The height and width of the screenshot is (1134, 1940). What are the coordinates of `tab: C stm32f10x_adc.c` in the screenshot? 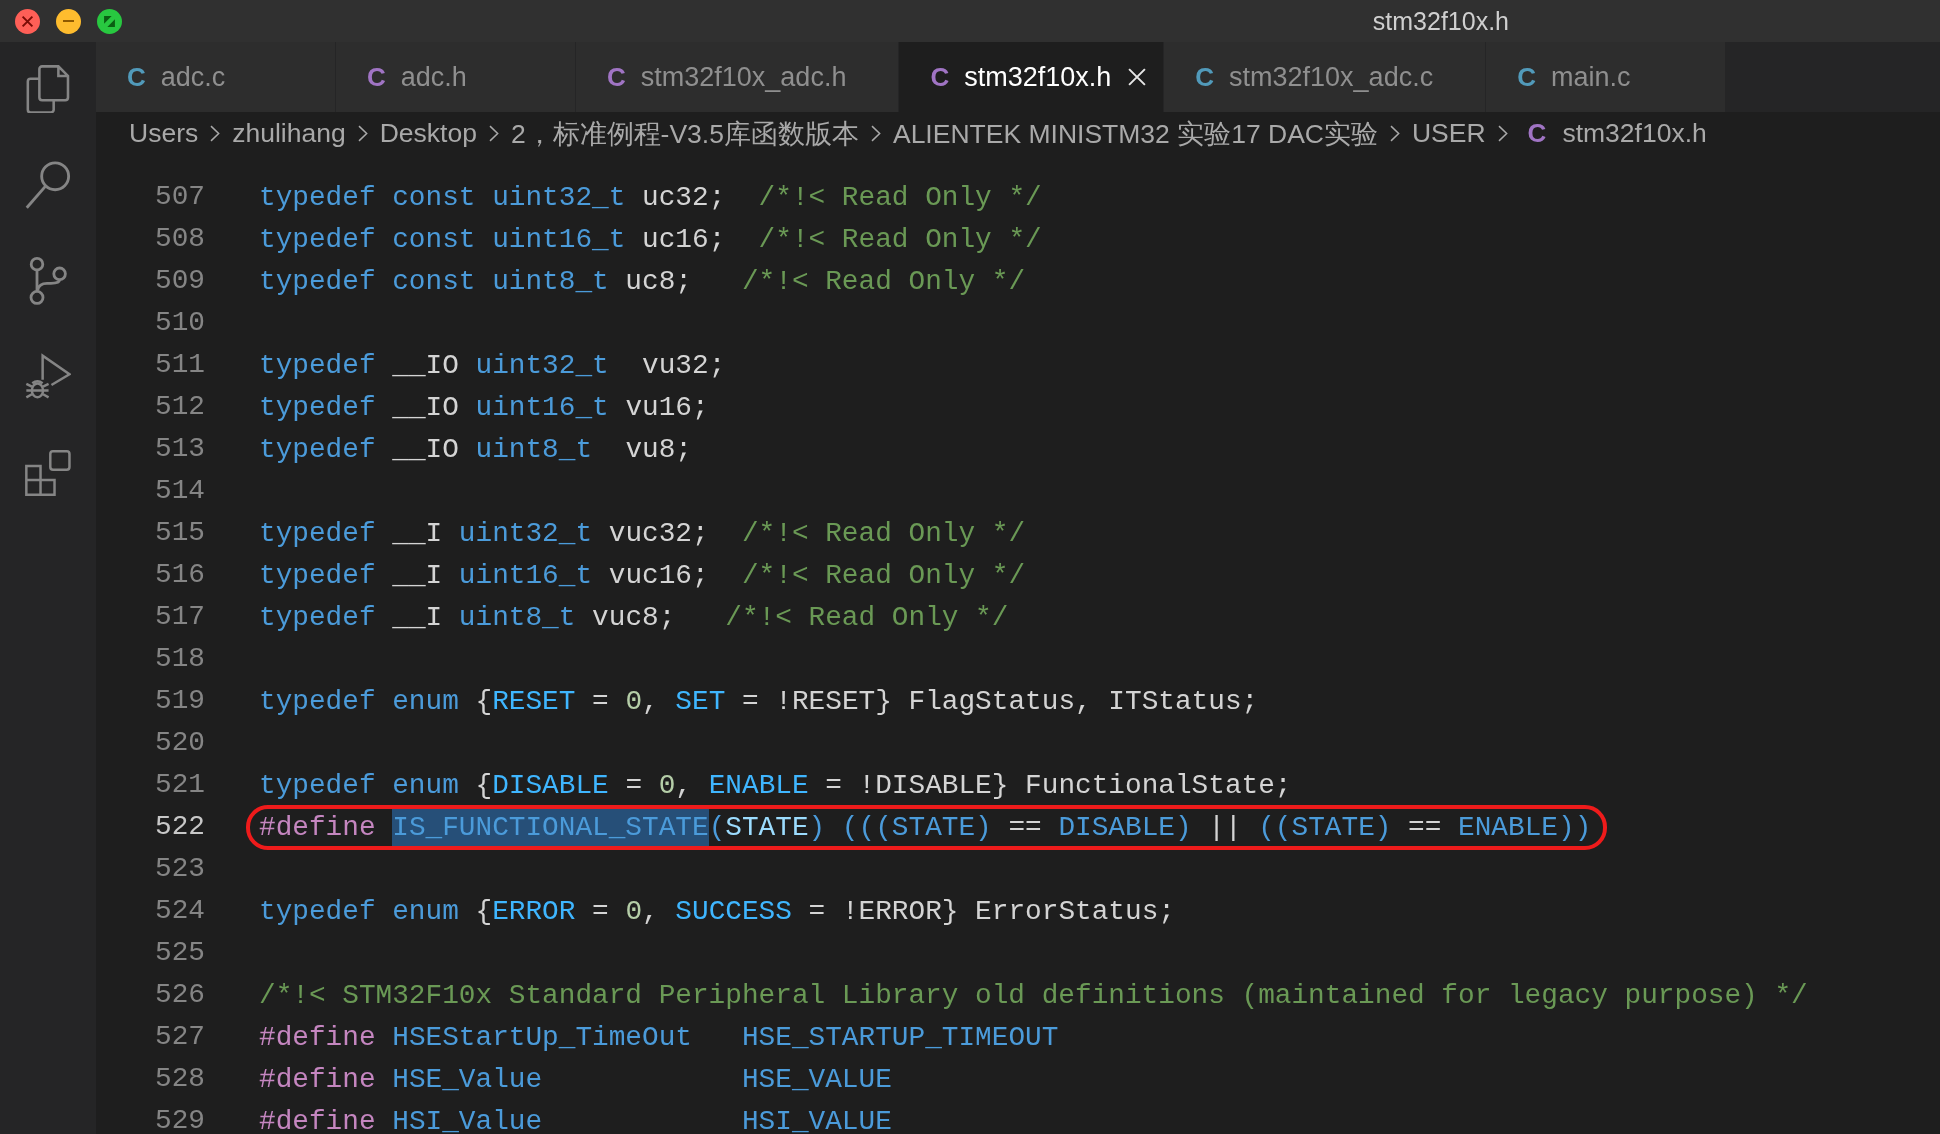 It's located at (1325, 77).